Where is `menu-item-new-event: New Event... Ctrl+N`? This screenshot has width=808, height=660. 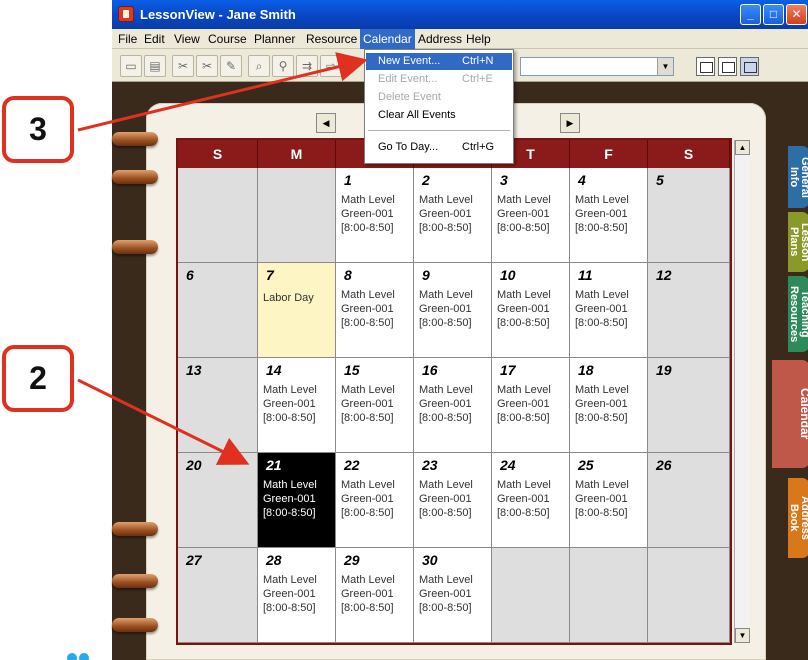 menu-item-new-event: New Event... Ctrl+N is located at coordinates (439, 61).